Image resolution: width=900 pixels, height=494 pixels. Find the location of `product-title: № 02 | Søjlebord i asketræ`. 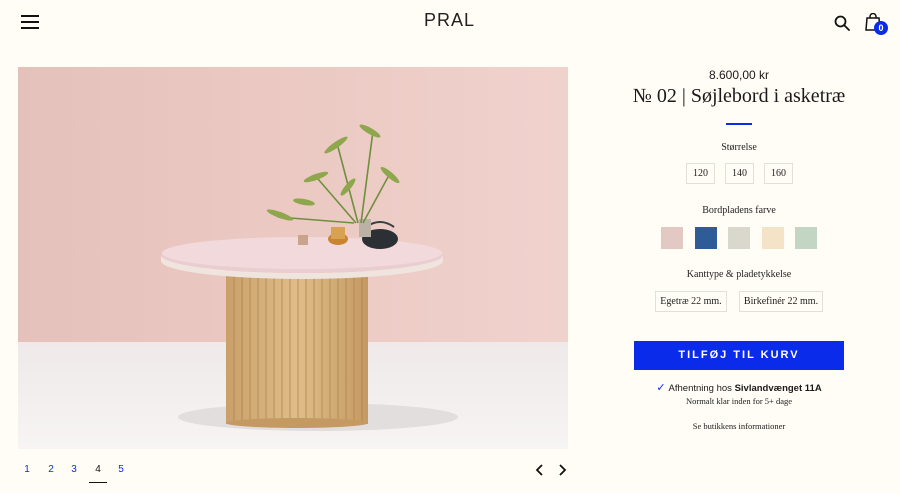

product-title: № 02 | Søjlebord i asketræ is located at coordinates (739, 96).